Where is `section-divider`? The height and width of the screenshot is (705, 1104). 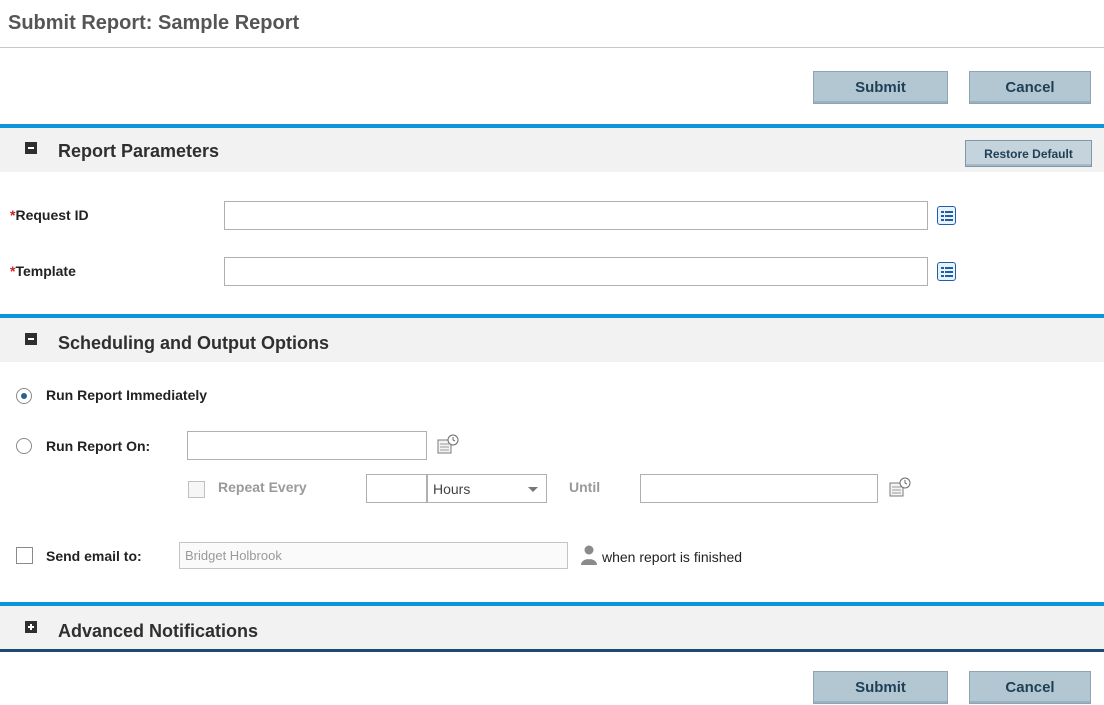
section-divider is located at coordinates (552, 650).